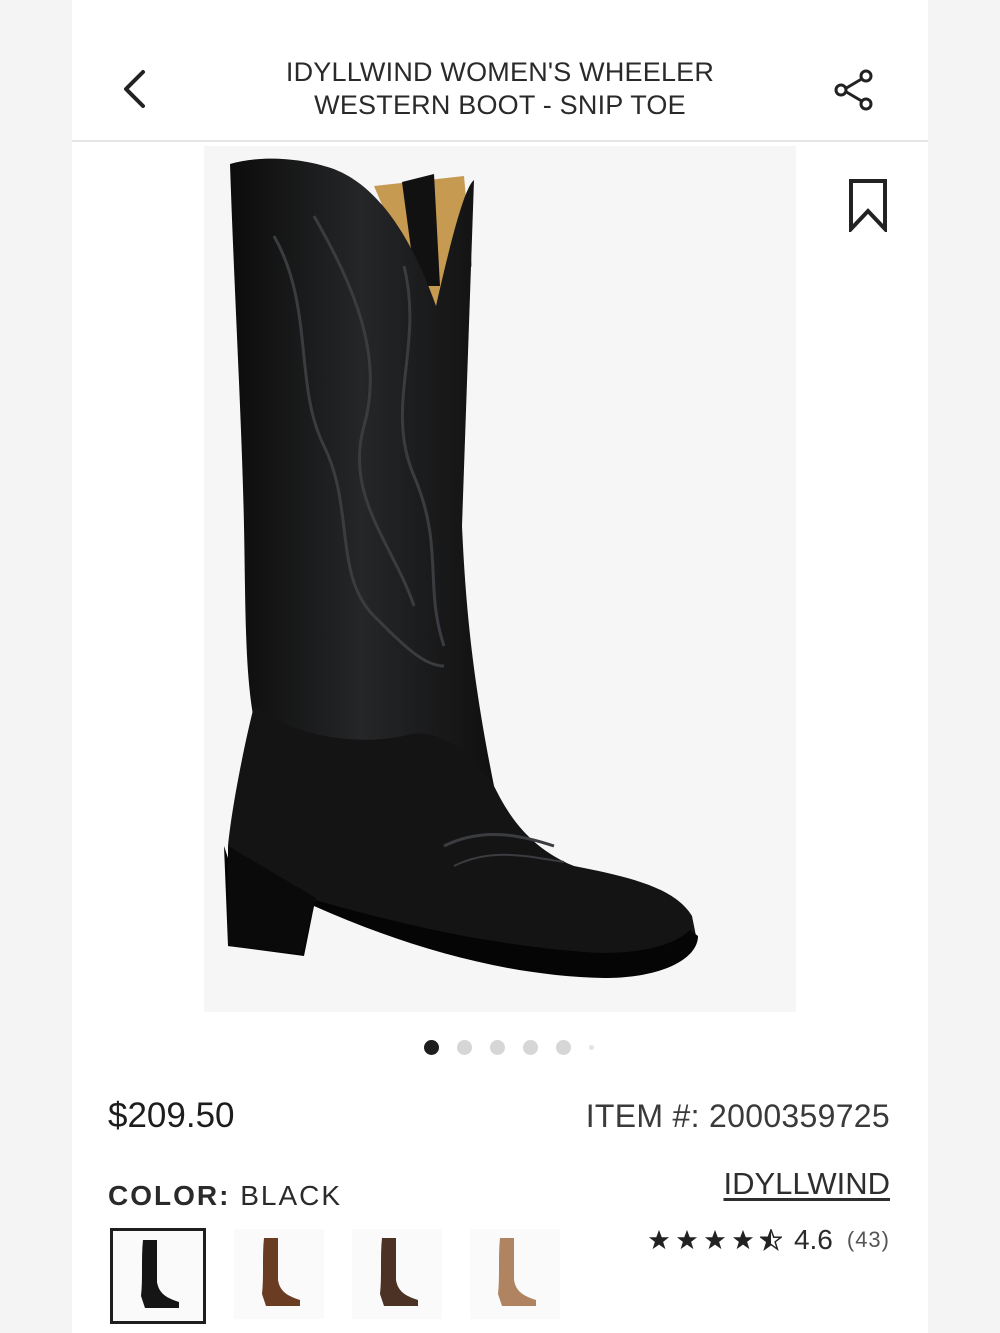  I want to click on chevron-left-icon, so click(134, 89).